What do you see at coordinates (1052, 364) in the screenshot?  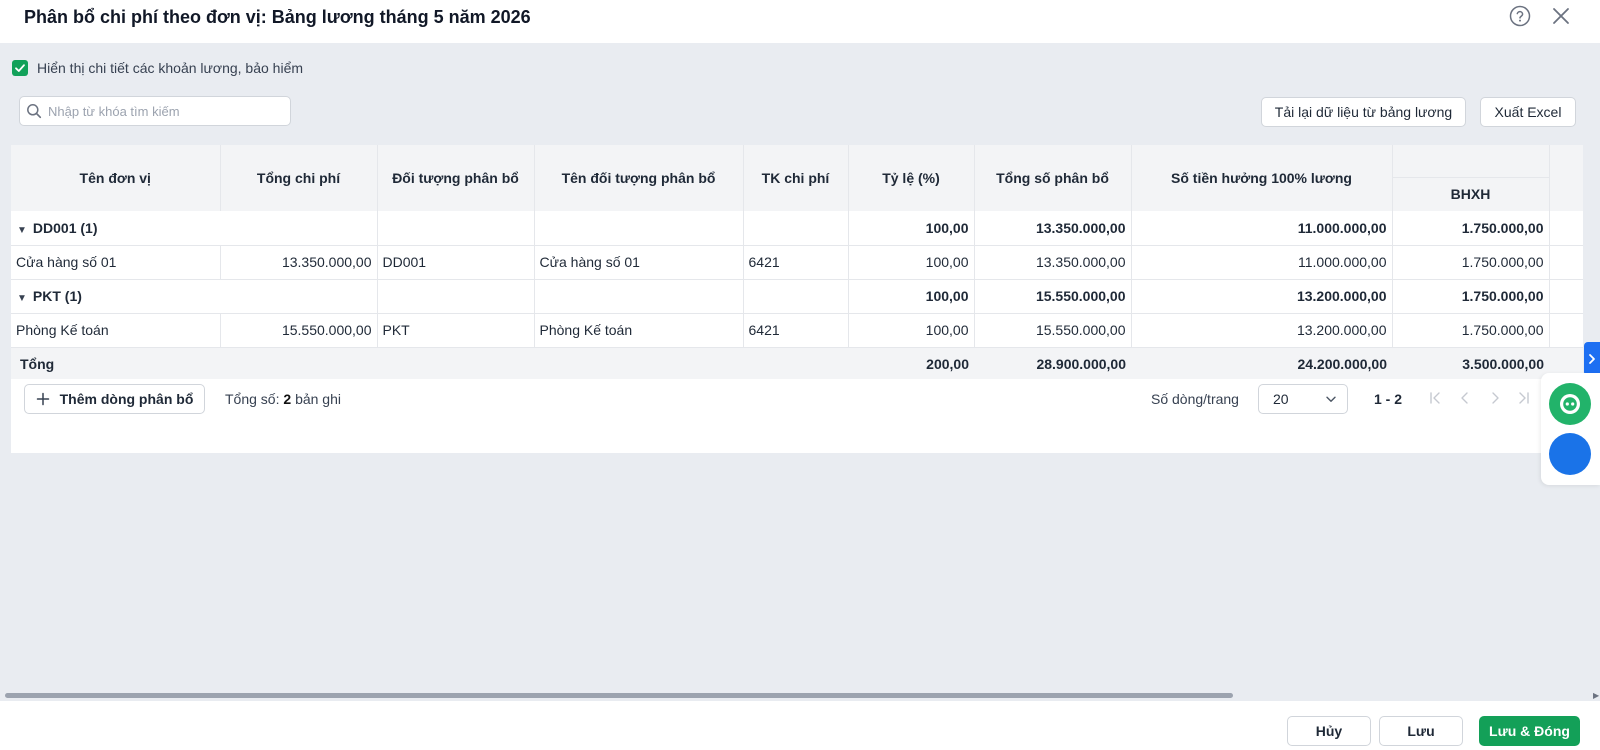 I see `total-allocated: 28.900.000,00` at bounding box center [1052, 364].